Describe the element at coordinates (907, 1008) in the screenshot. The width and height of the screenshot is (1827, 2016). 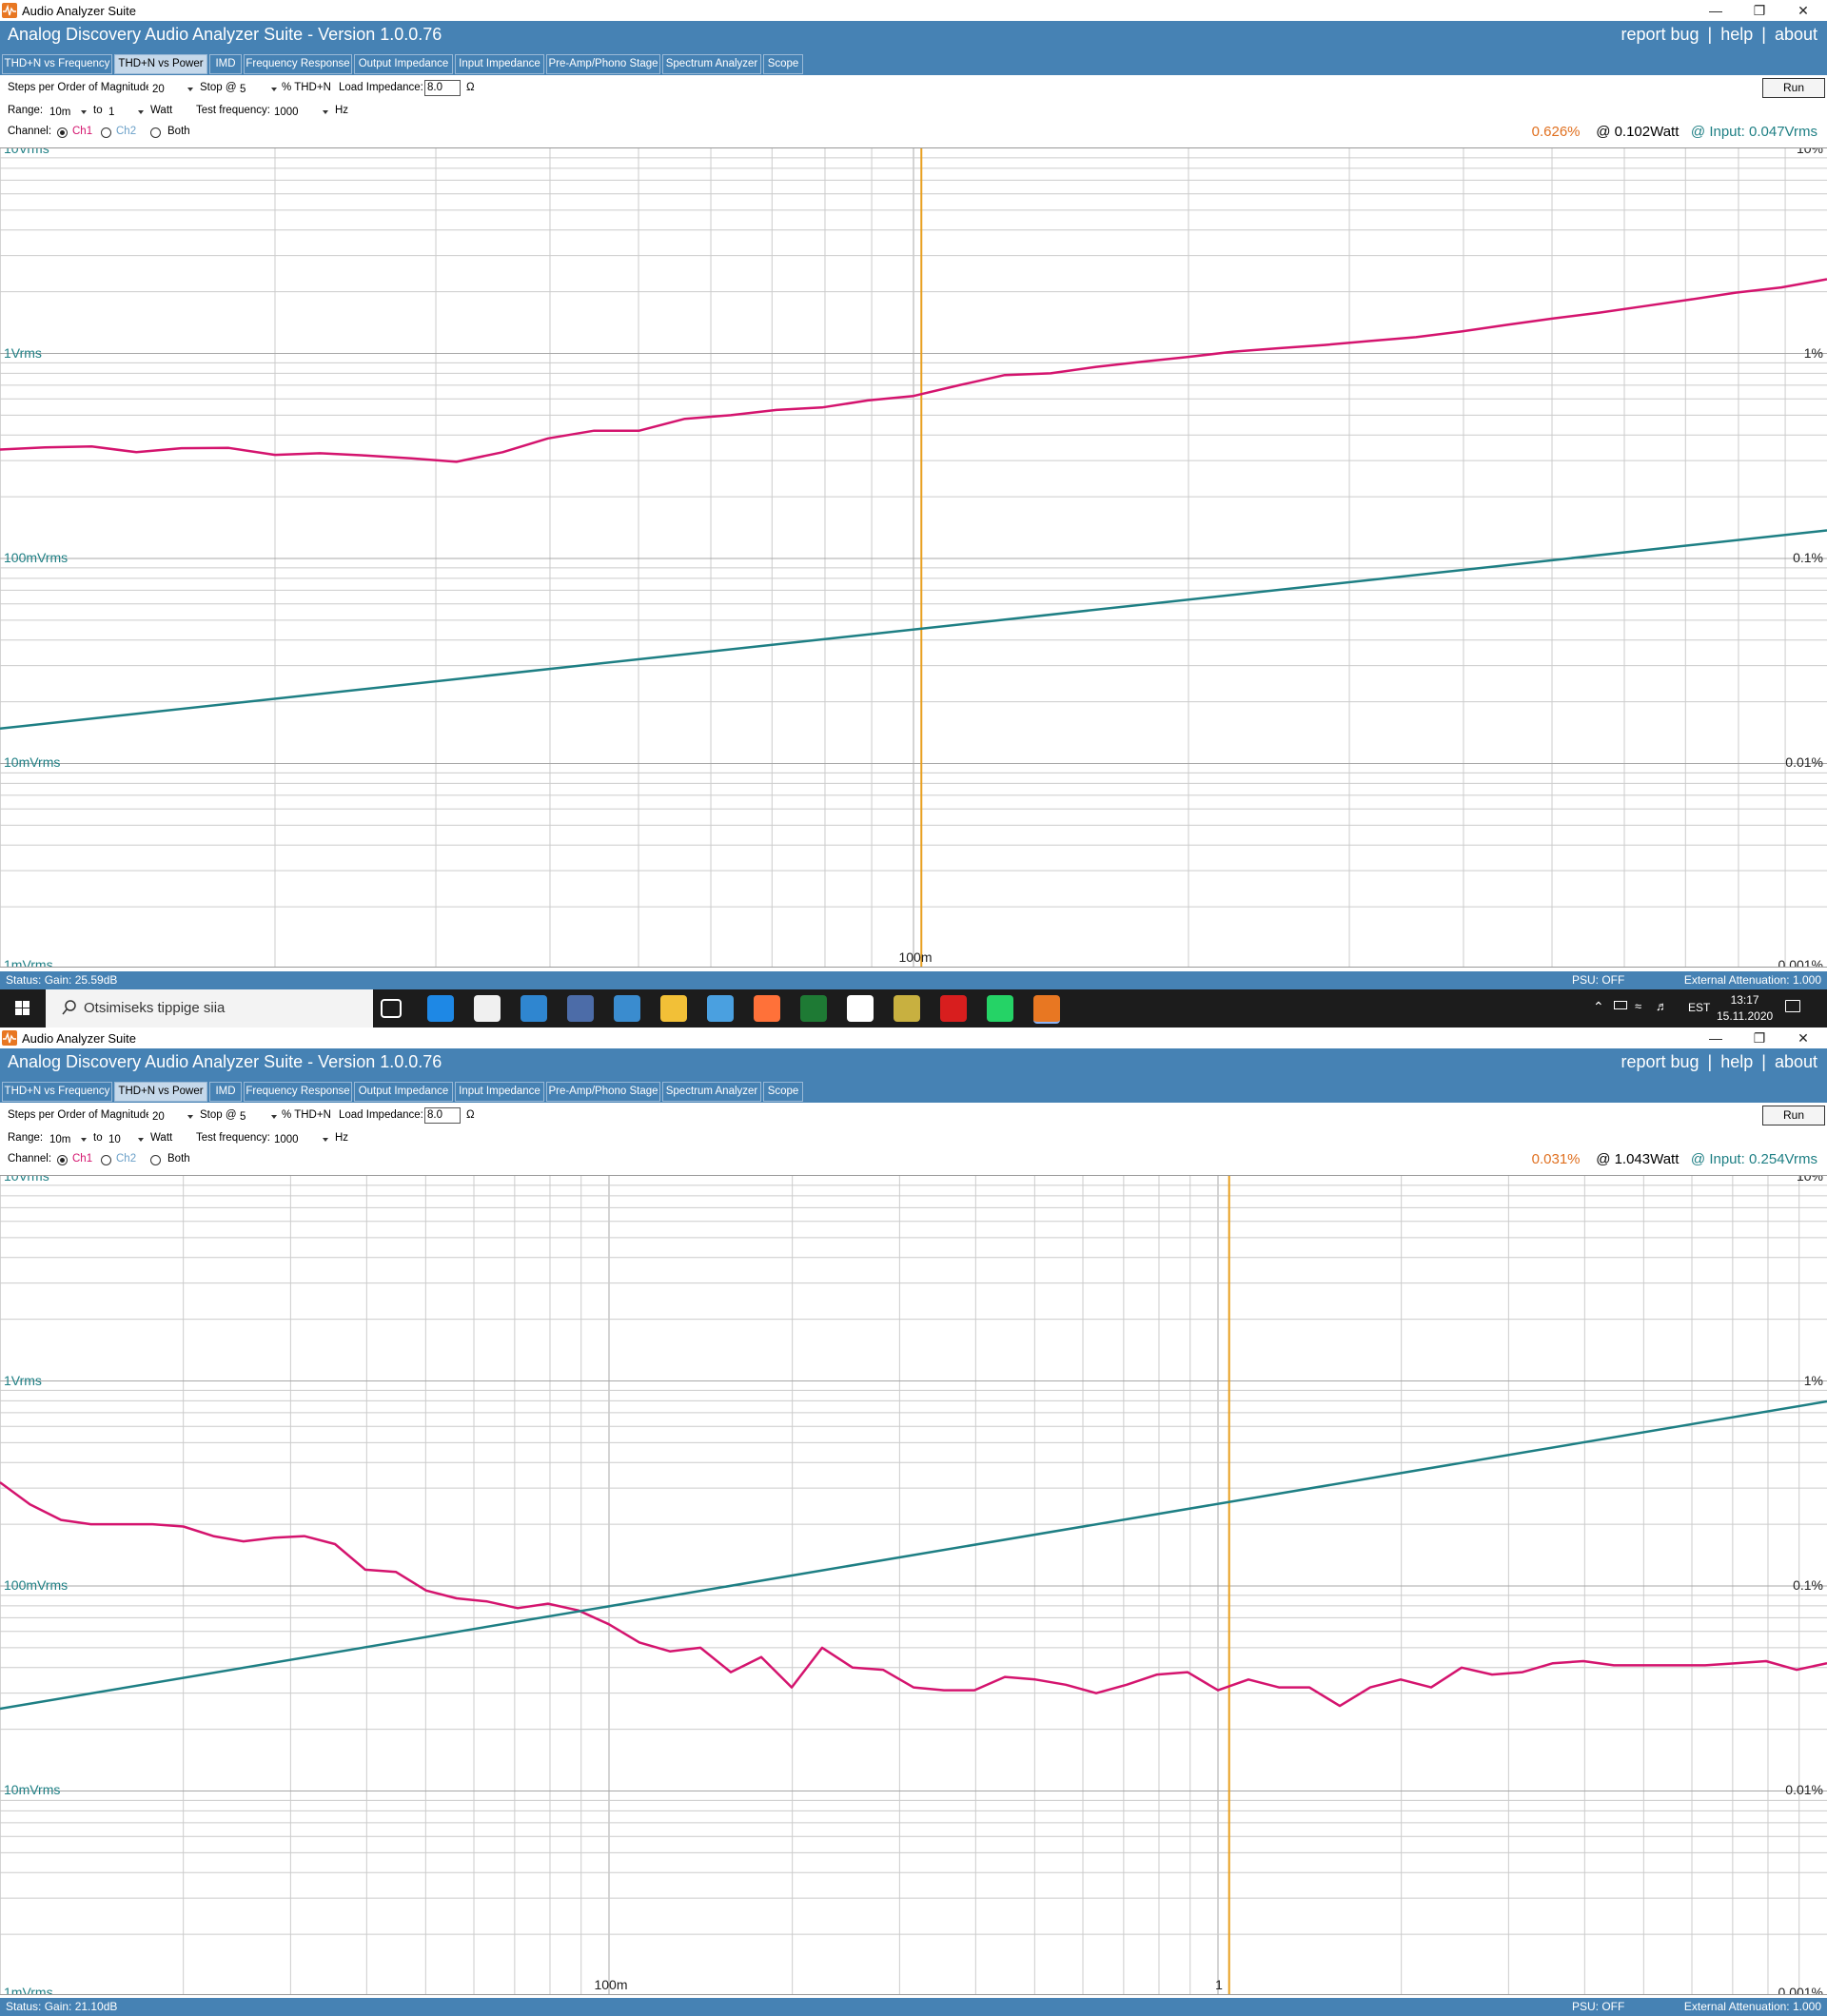
I see `spreadsheet-icon` at that location.